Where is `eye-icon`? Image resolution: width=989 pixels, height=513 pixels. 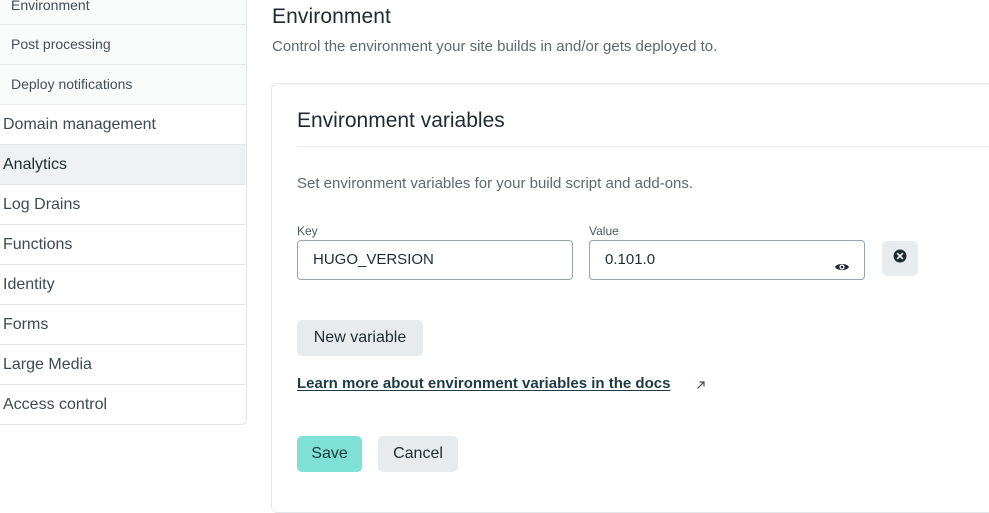
eye-icon is located at coordinates (842, 261).